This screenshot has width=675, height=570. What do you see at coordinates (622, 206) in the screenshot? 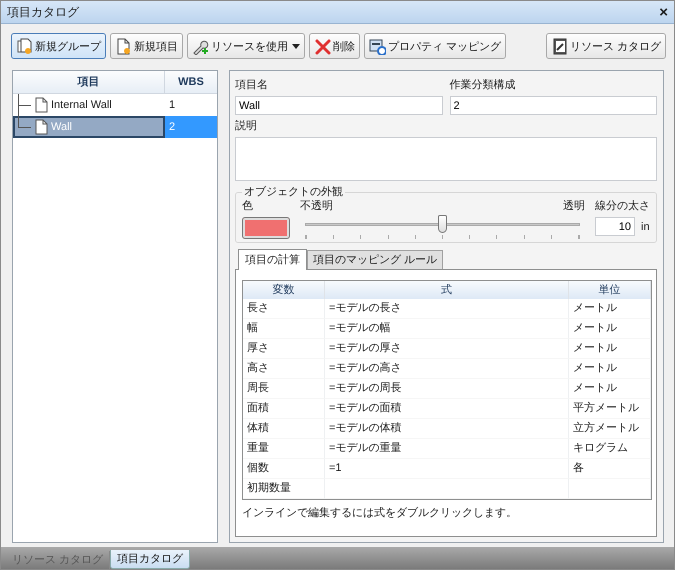
I see `field-label: 線分の太さ` at bounding box center [622, 206].